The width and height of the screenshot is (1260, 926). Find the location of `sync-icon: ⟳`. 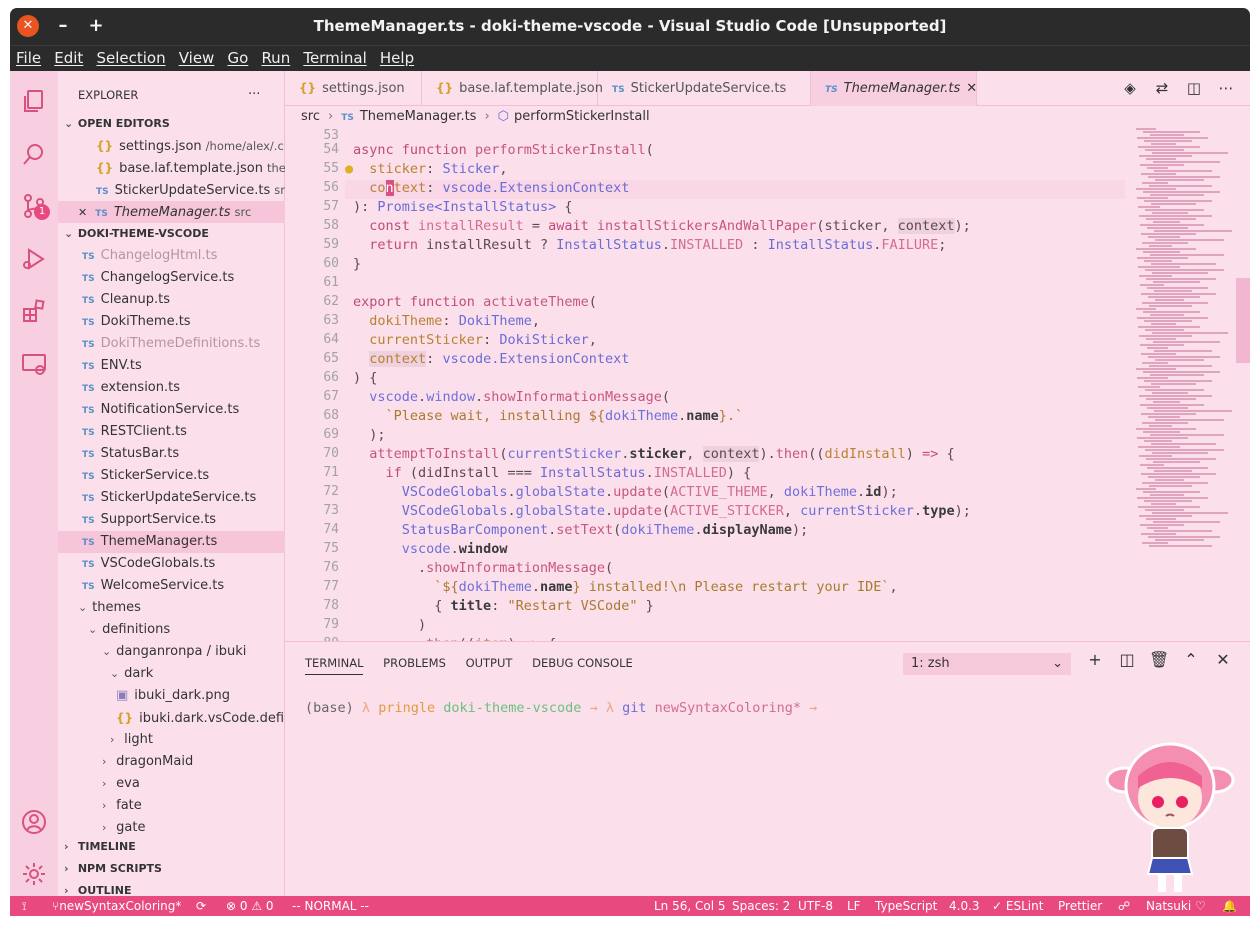

sync-icon: ⟳ is located at coordinates (201, 906).